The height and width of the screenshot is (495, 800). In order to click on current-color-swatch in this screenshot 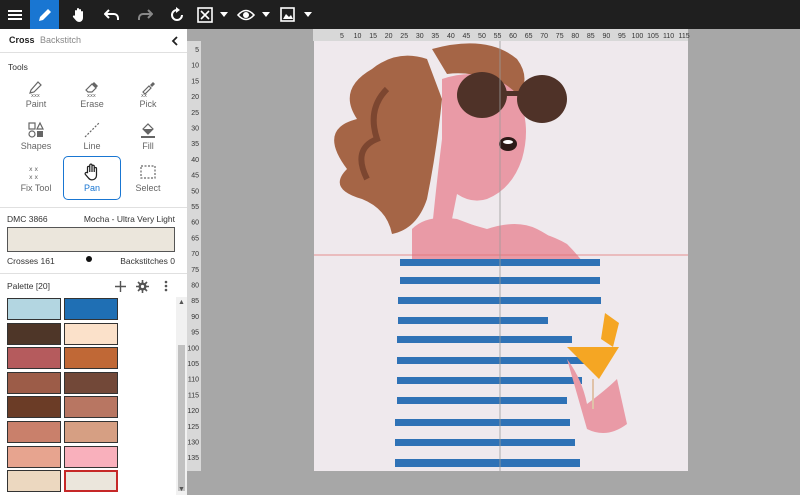, I will do `click(91, 239)`.